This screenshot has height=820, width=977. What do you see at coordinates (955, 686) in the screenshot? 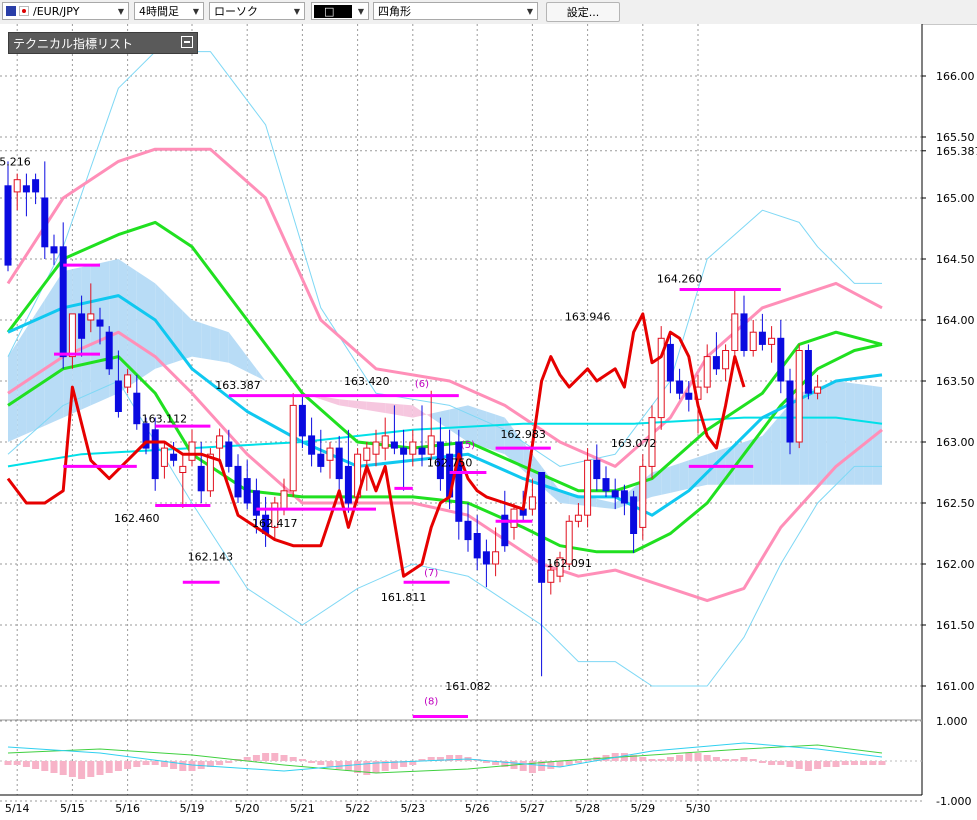
I see `y-tick-label: 161.00` at bounding box center [955, 686].